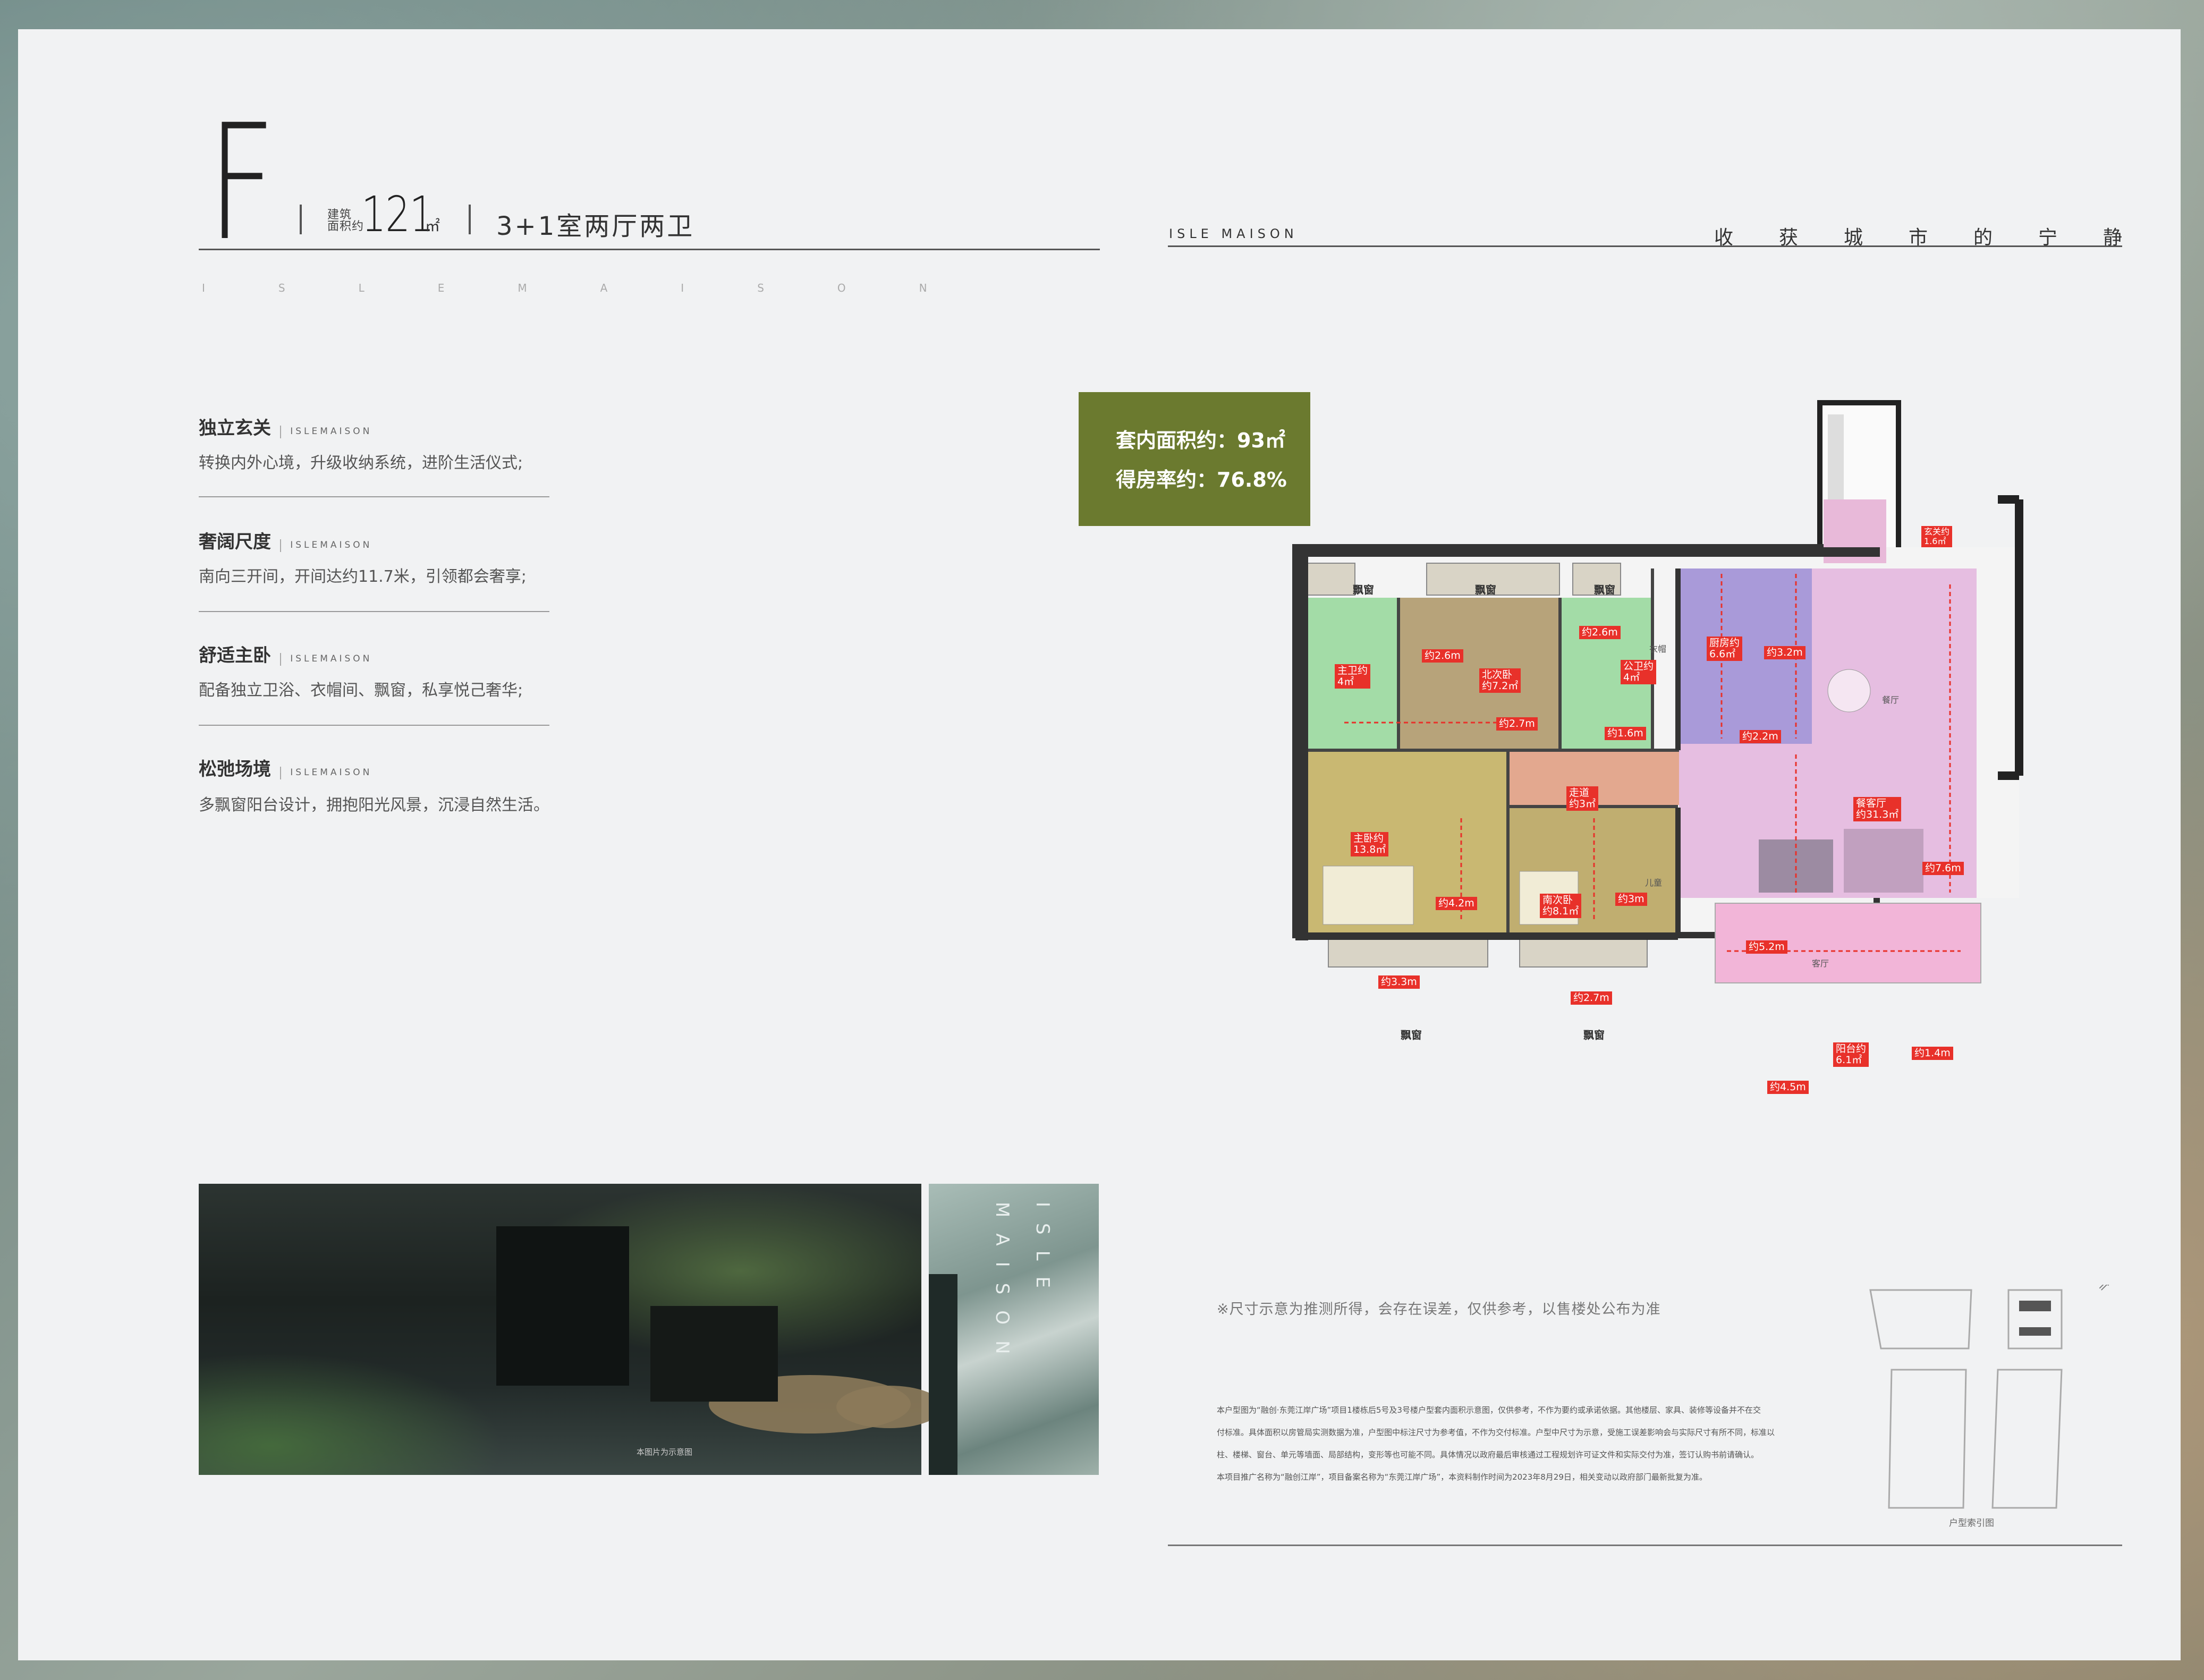 The height and width of the screenshot is (1680, 2204). Describe the element at coordinates (1486, 936) in the screenshot. I see `south-wall` at that location.